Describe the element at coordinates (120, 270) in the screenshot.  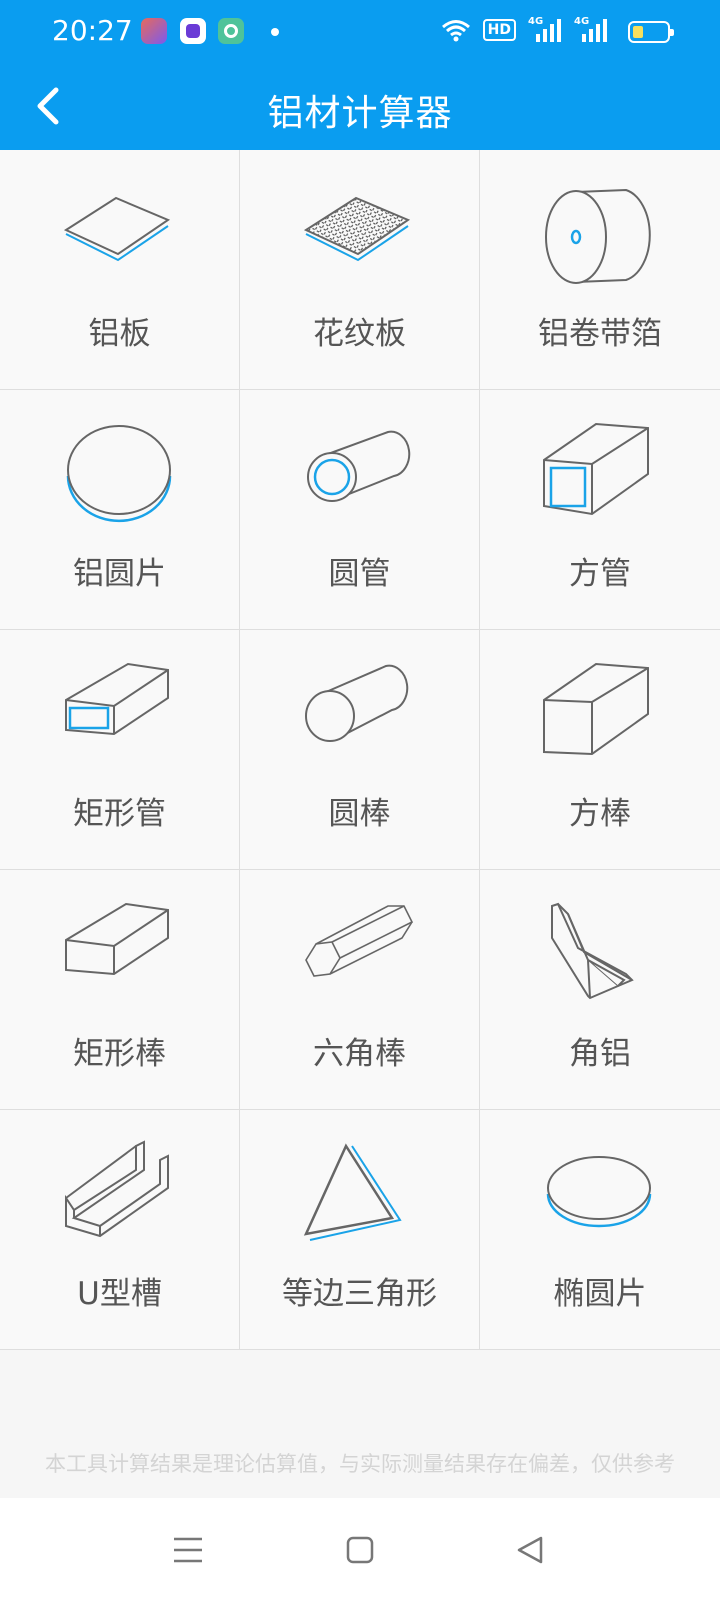
I see `grid-item-aluminum-plate: 铝板` at that location.